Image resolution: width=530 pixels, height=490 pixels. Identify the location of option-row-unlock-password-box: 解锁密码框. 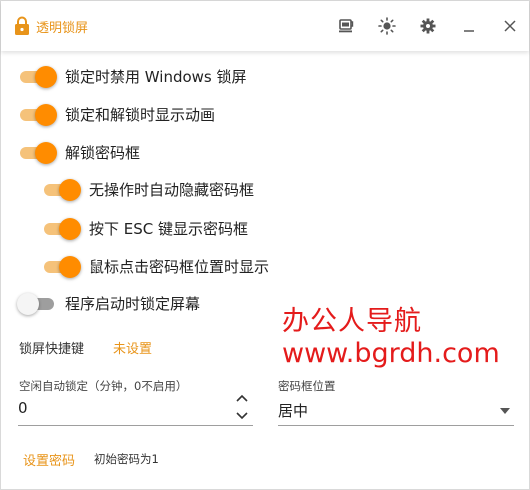
(78, 152).